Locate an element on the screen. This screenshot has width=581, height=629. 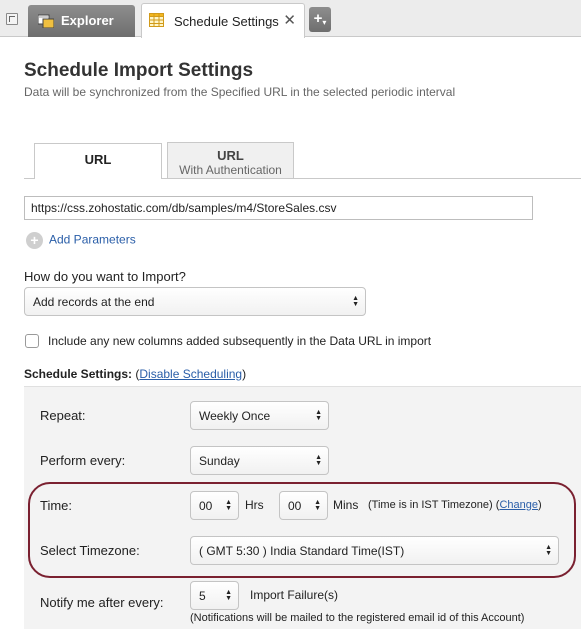
tab-schedule-settings-label: Schedule Settings is located at coordinates (226, 21).